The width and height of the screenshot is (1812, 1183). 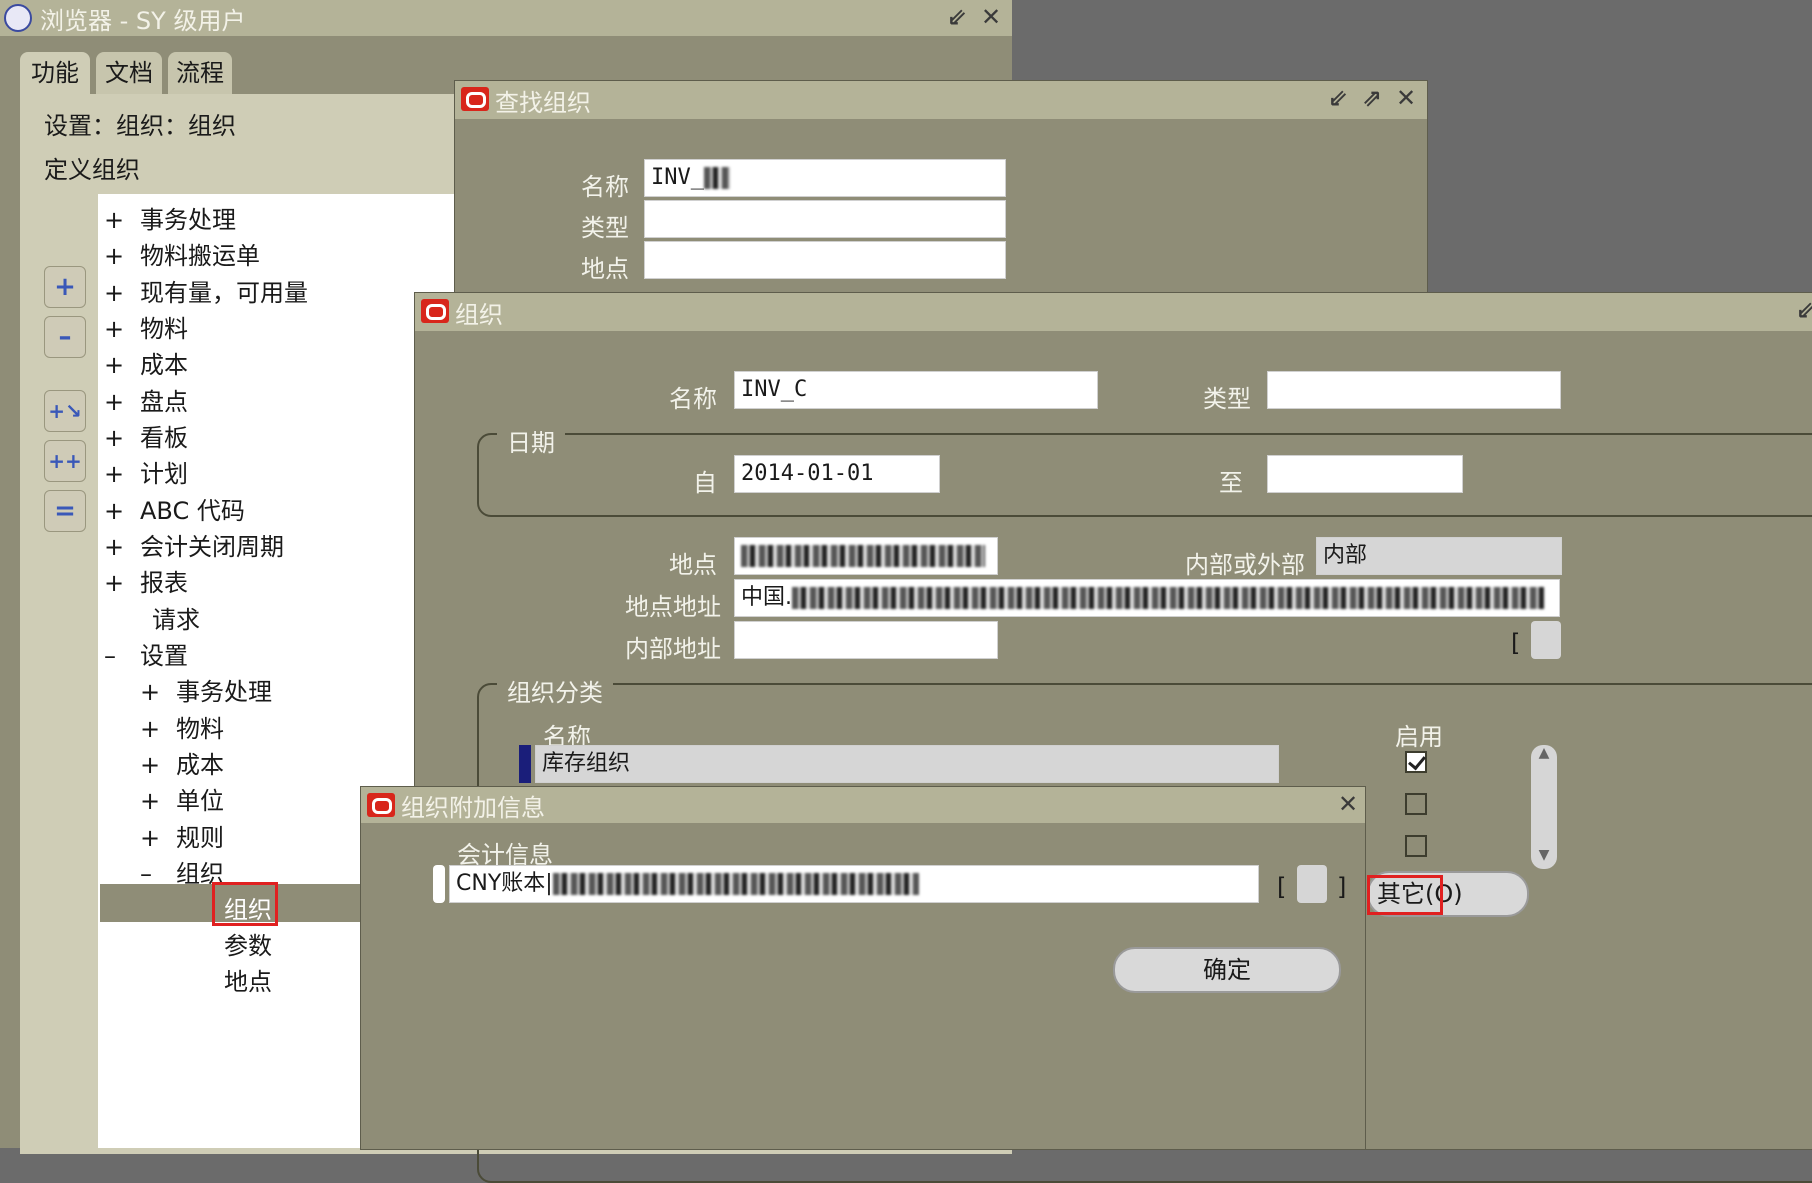 What do you see at coordinates (825, 260) in the screenshot?
I see `find-location-field` at bounding box center [825, 260].